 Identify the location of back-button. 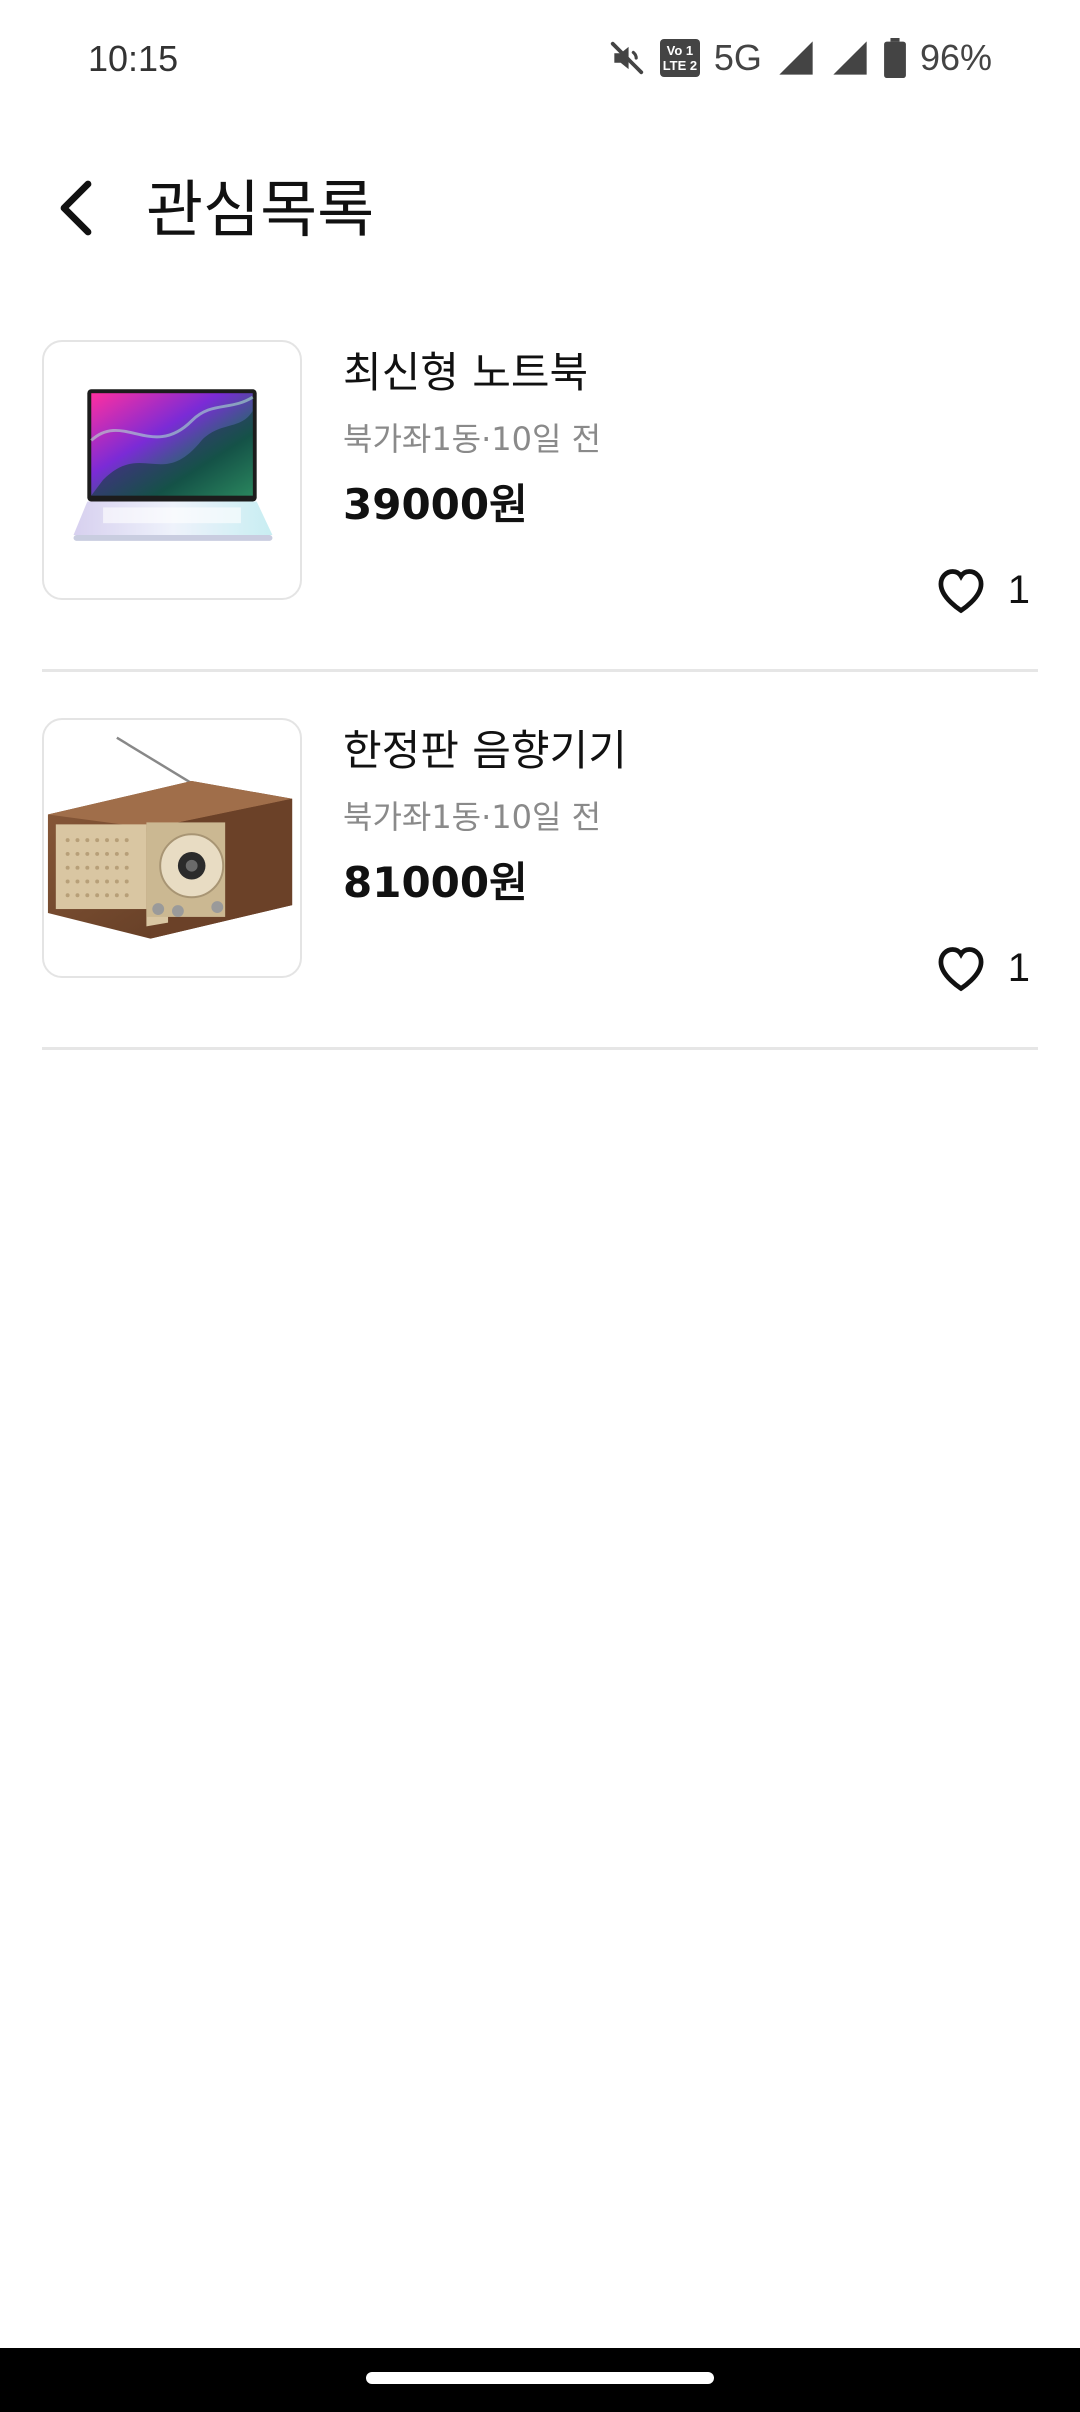
(76, 210).